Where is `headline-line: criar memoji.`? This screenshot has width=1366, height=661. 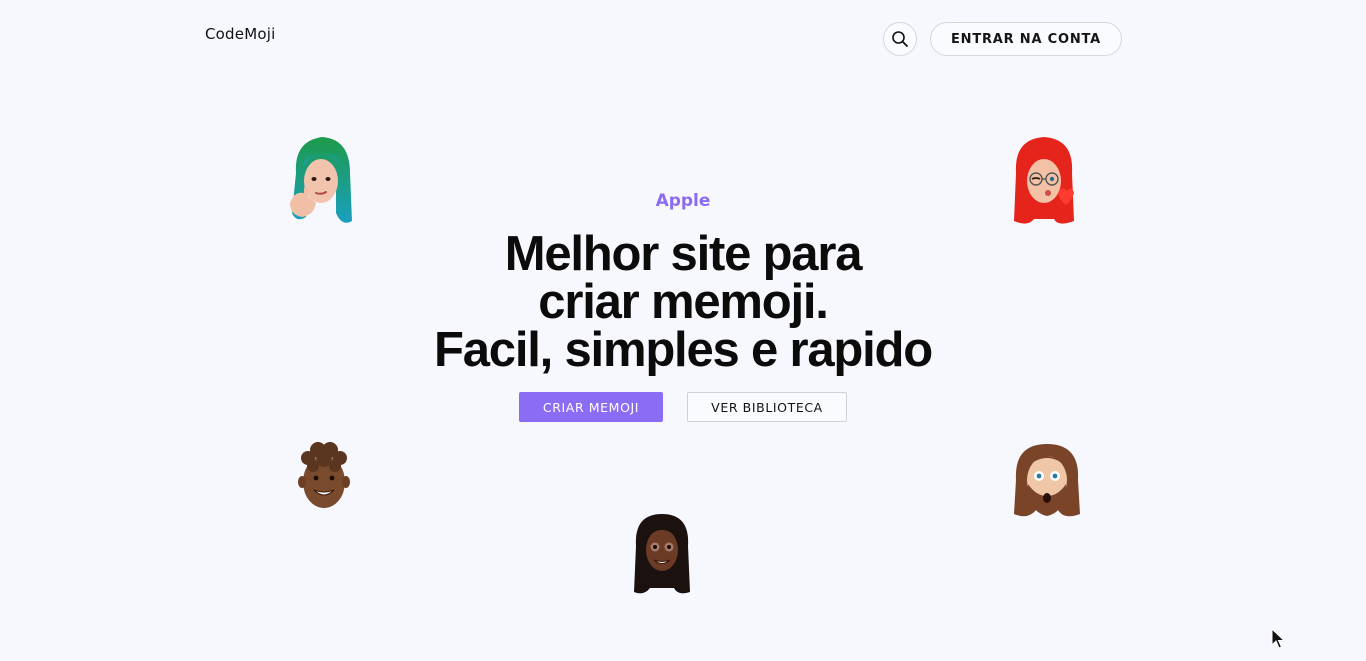
headline-line: criar memoji. is located at coordinates (683, 302).